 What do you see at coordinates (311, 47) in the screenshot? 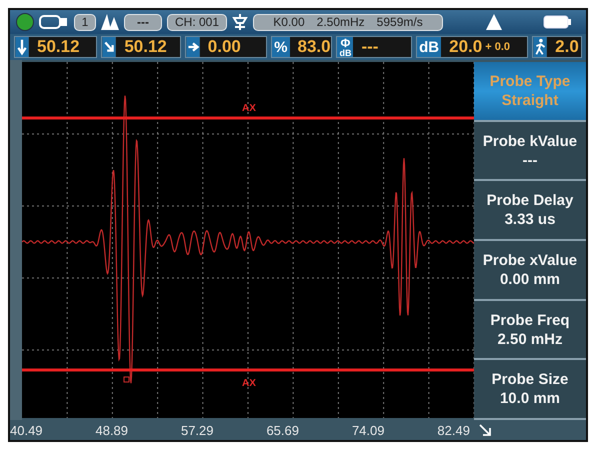
I see `readout-value: 83.0` at bounding box center [311, 47].